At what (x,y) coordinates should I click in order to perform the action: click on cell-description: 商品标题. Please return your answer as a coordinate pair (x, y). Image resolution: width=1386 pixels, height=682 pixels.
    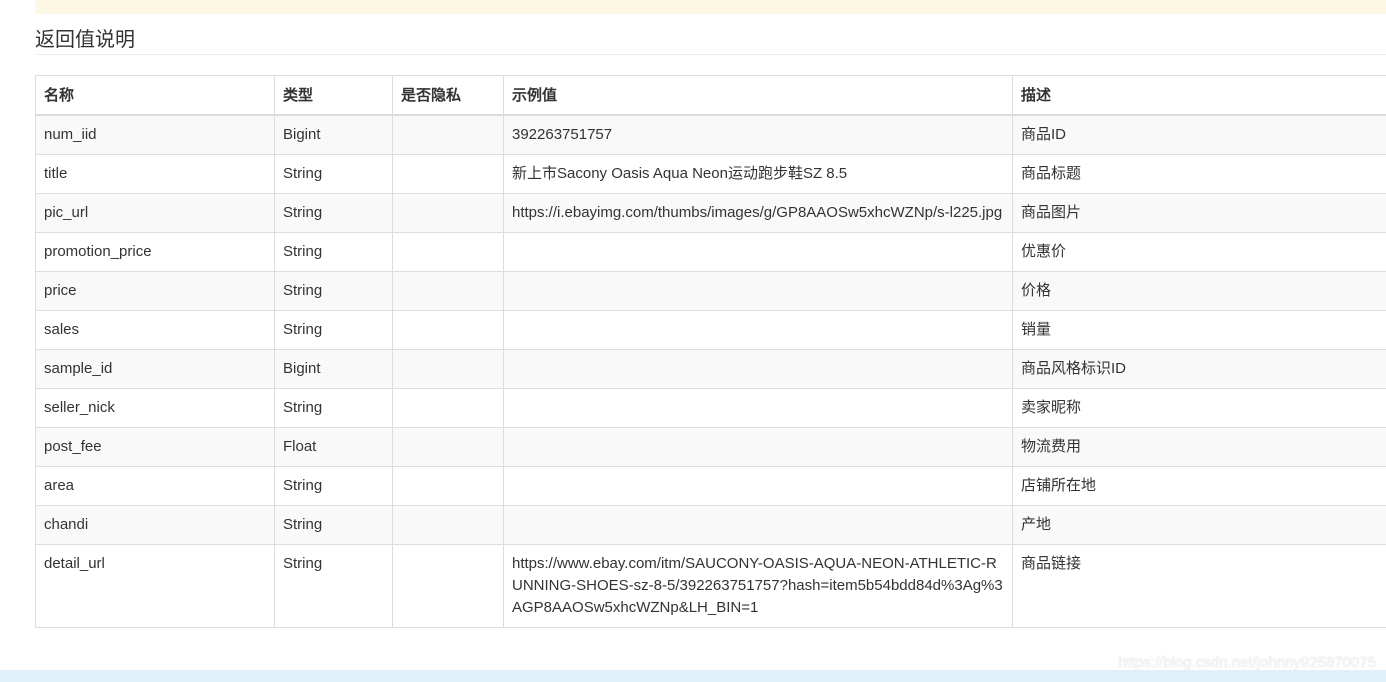
    Looking at the image, I should click on (1199, 174).